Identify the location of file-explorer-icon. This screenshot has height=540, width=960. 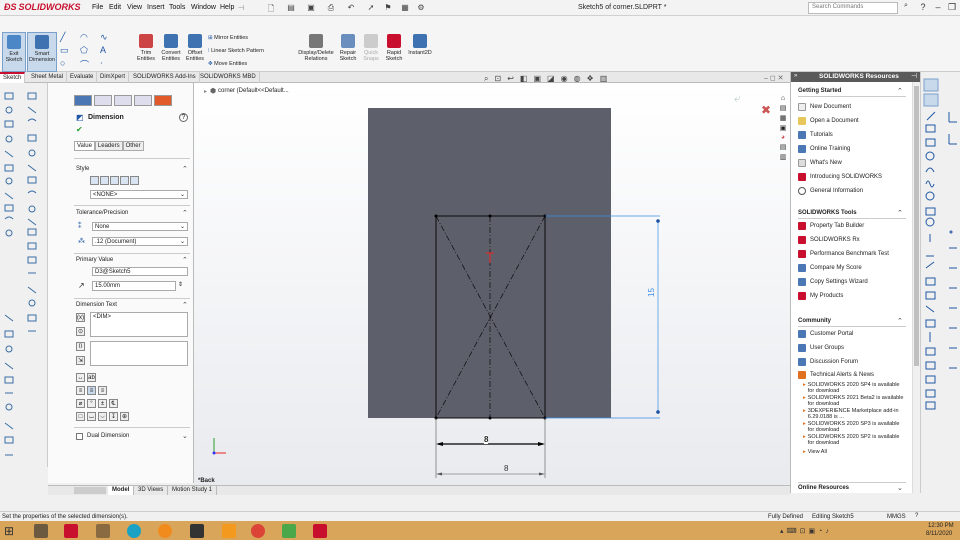
(41, 531).